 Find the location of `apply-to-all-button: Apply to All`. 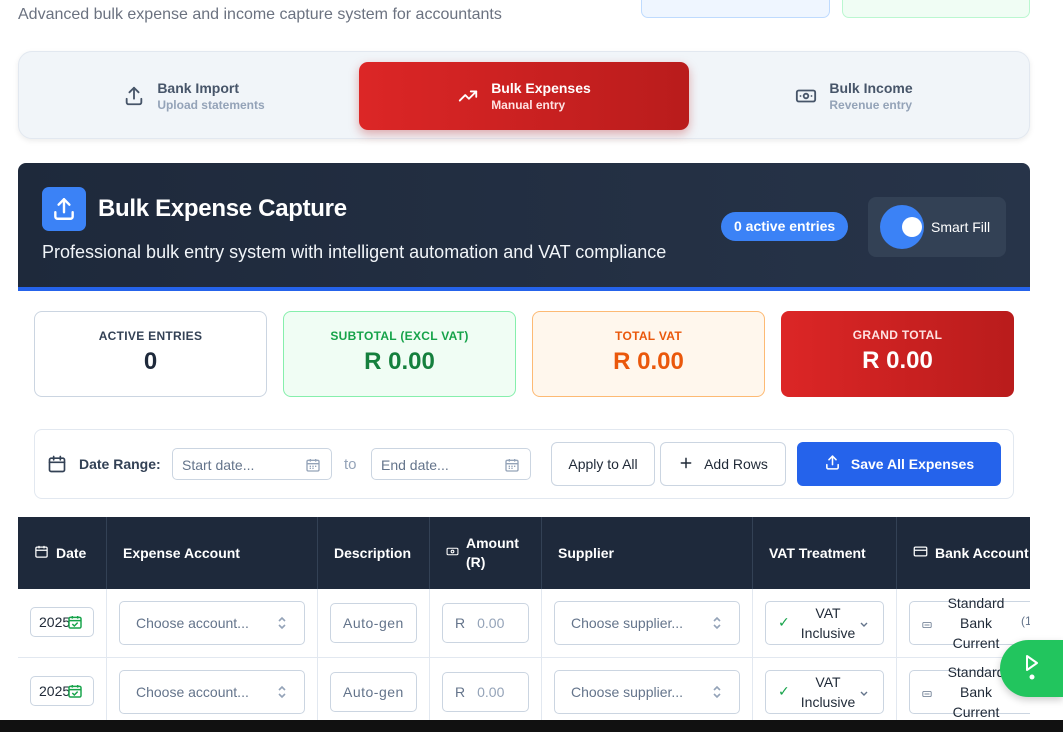

apply-to-all-button: Apply to All is located at coordinates (603, 464).